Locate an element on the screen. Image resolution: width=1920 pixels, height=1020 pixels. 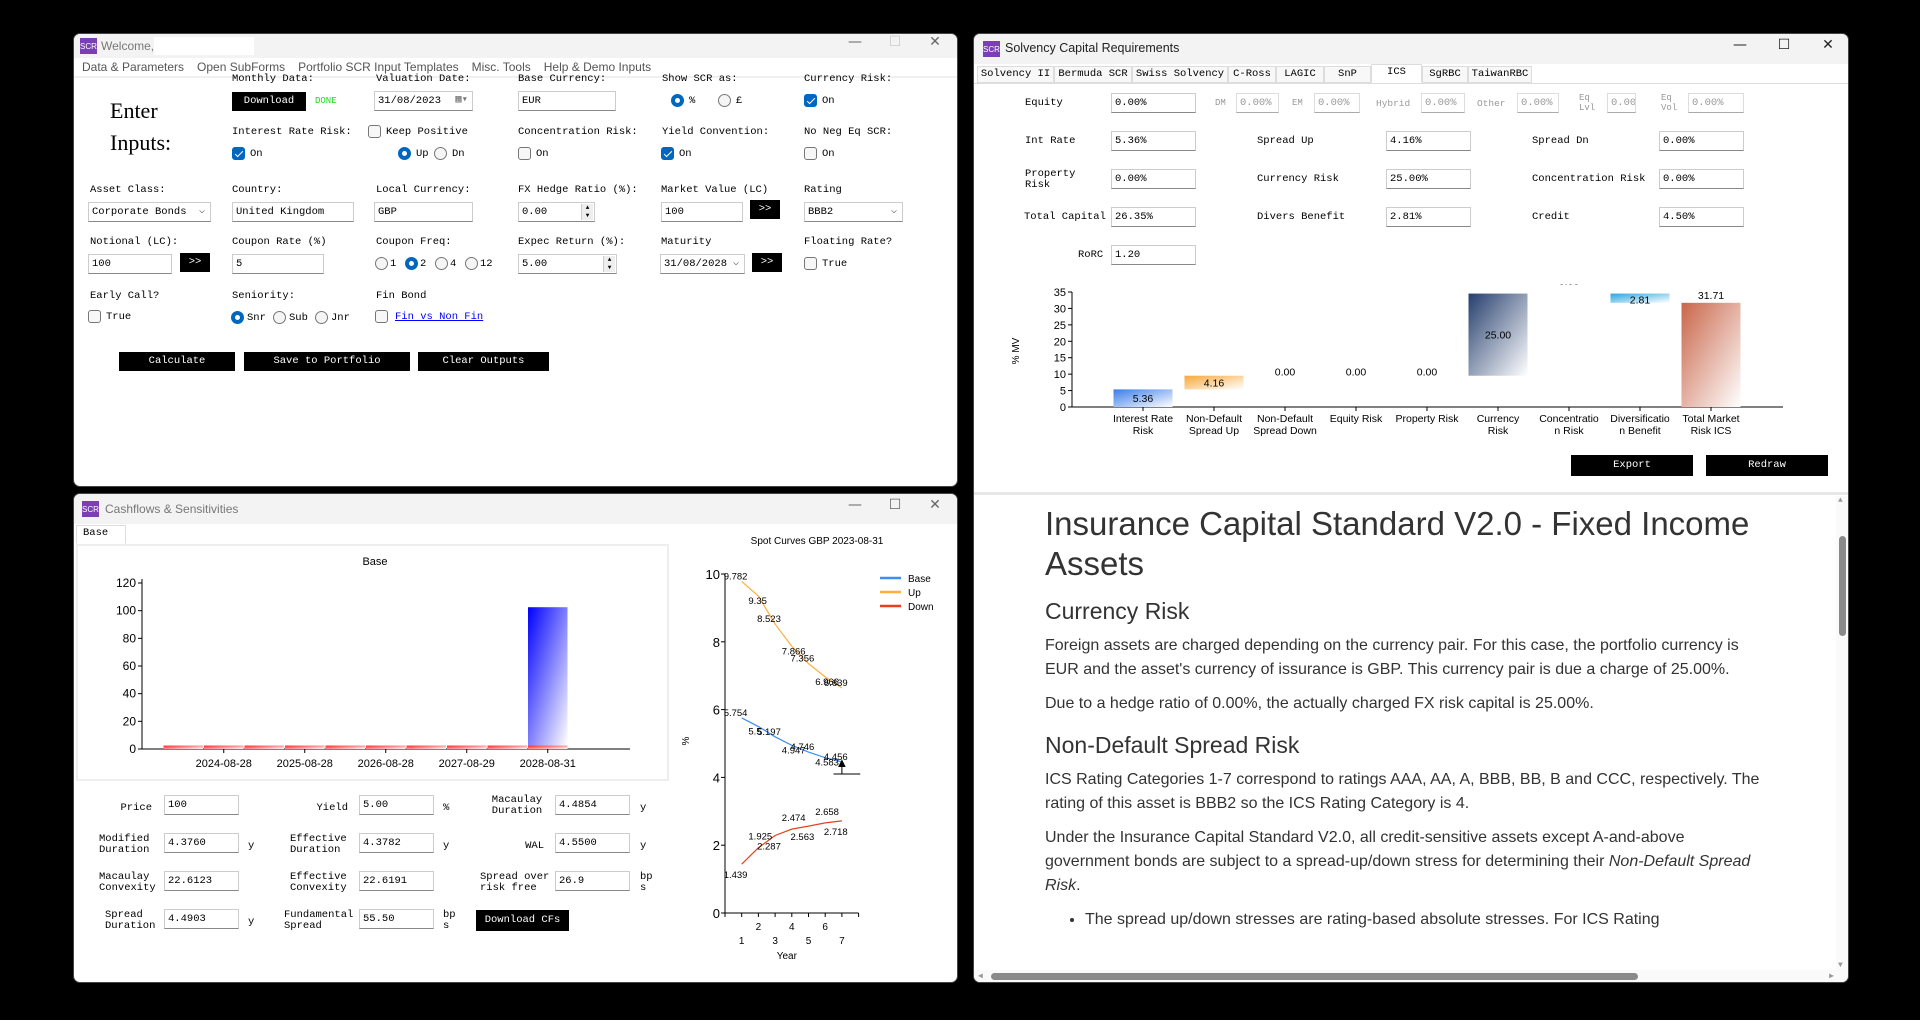
maturity-date-picker: 31/08/2028 is located at coordinates (702, 264).